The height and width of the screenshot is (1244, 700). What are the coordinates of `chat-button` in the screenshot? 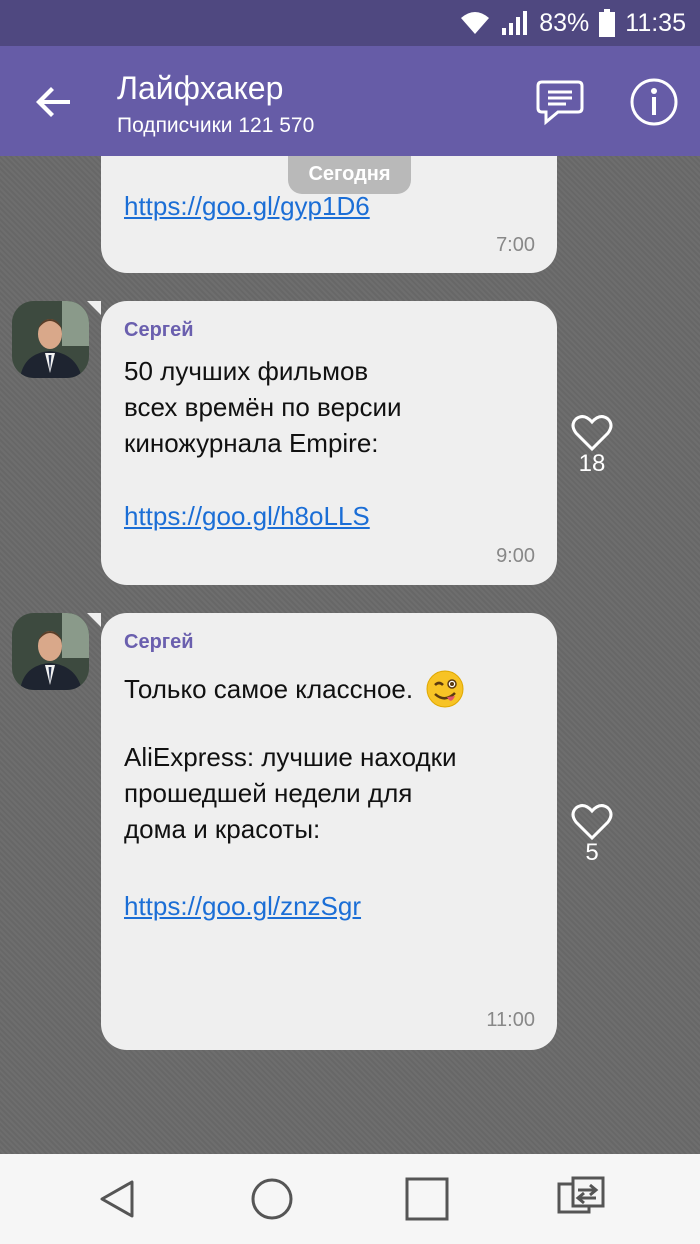 It's located at (560, 102).